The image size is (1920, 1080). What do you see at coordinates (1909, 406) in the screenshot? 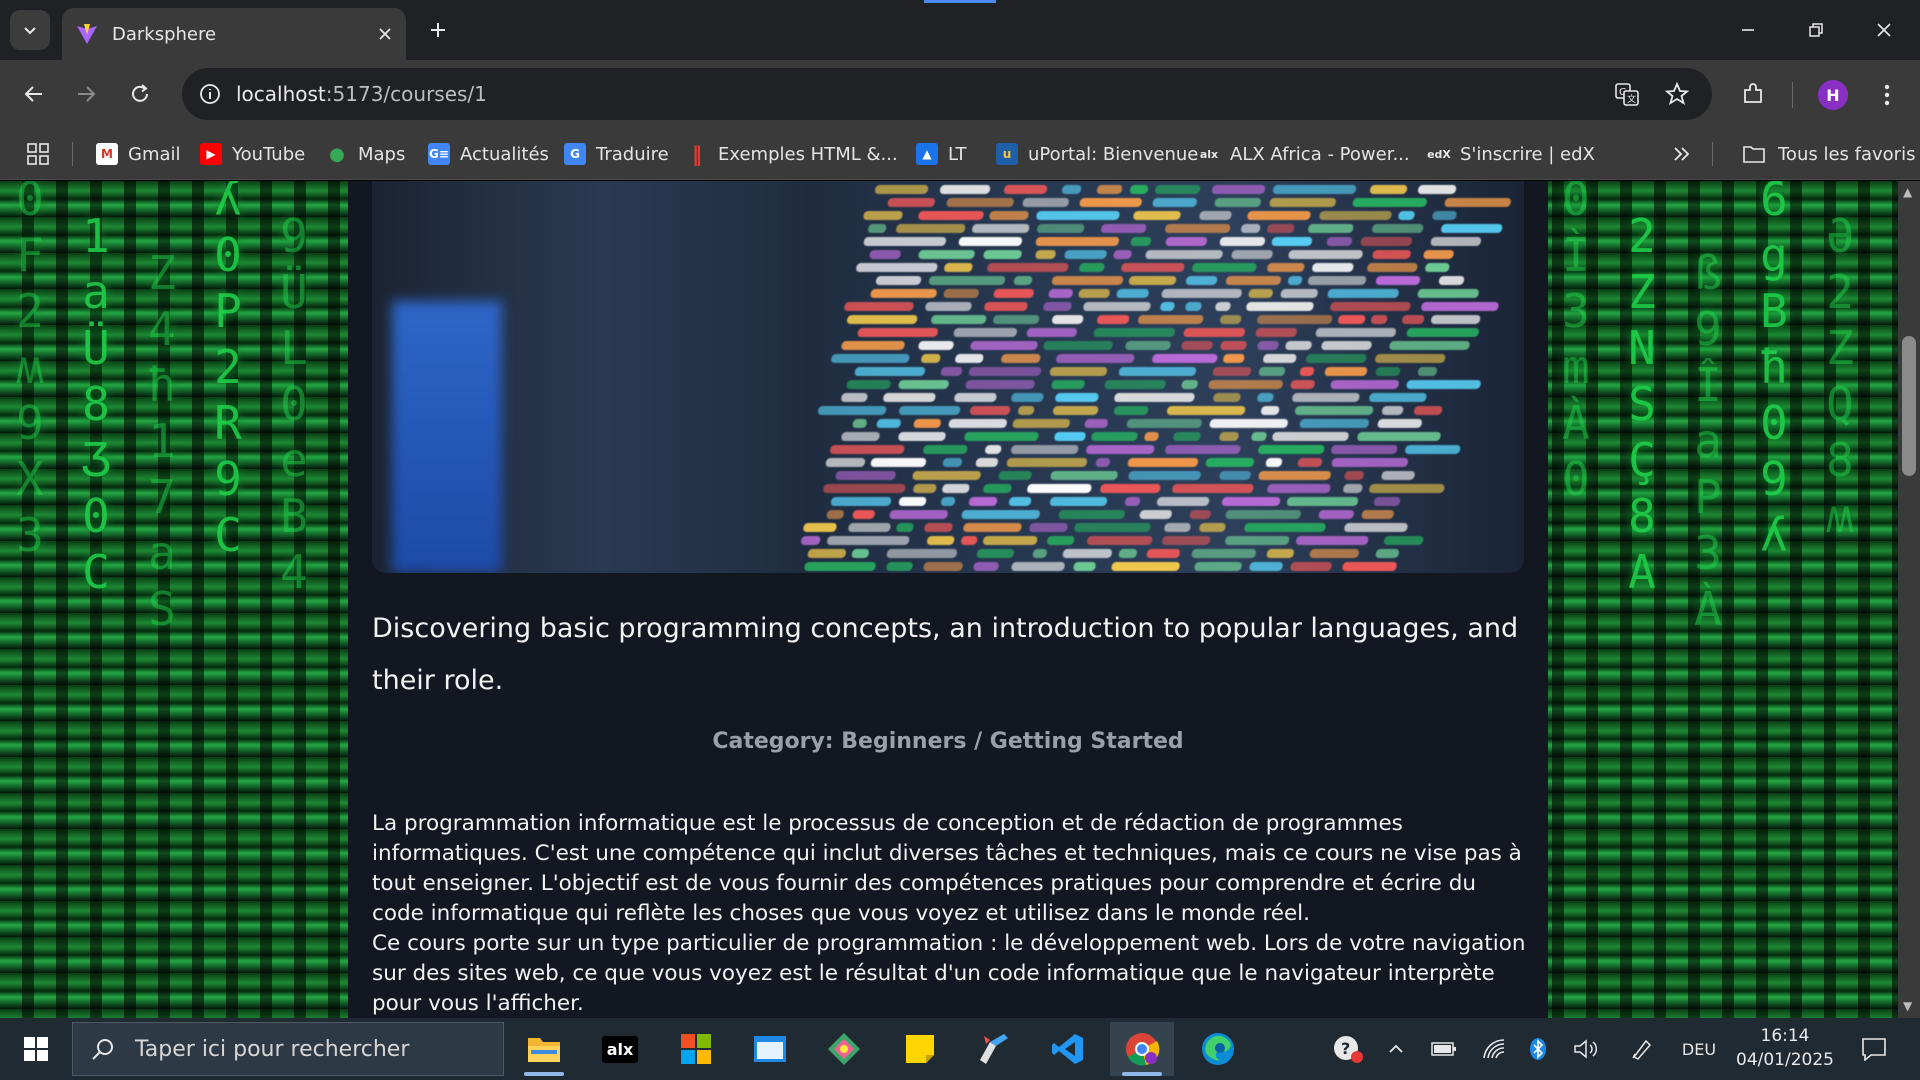
I see `scrollbar-thumb` at bounding box center [1909, 406].